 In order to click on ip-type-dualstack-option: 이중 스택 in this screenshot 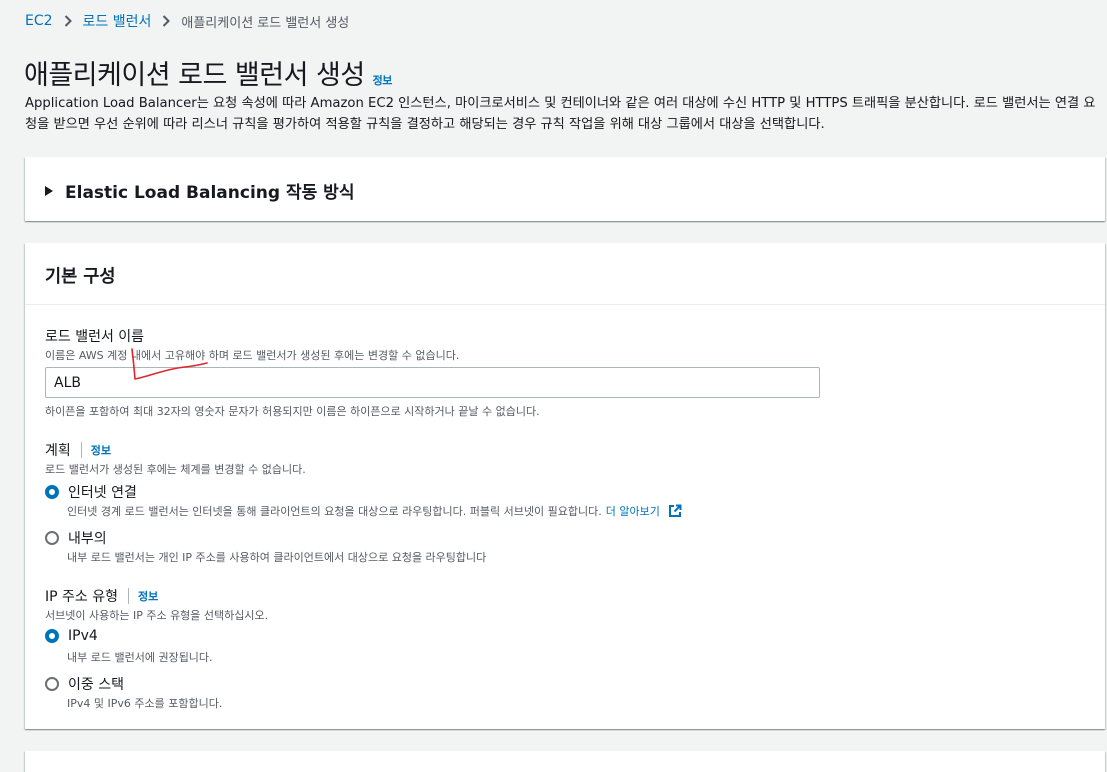, I will do `click(84, 684)`.